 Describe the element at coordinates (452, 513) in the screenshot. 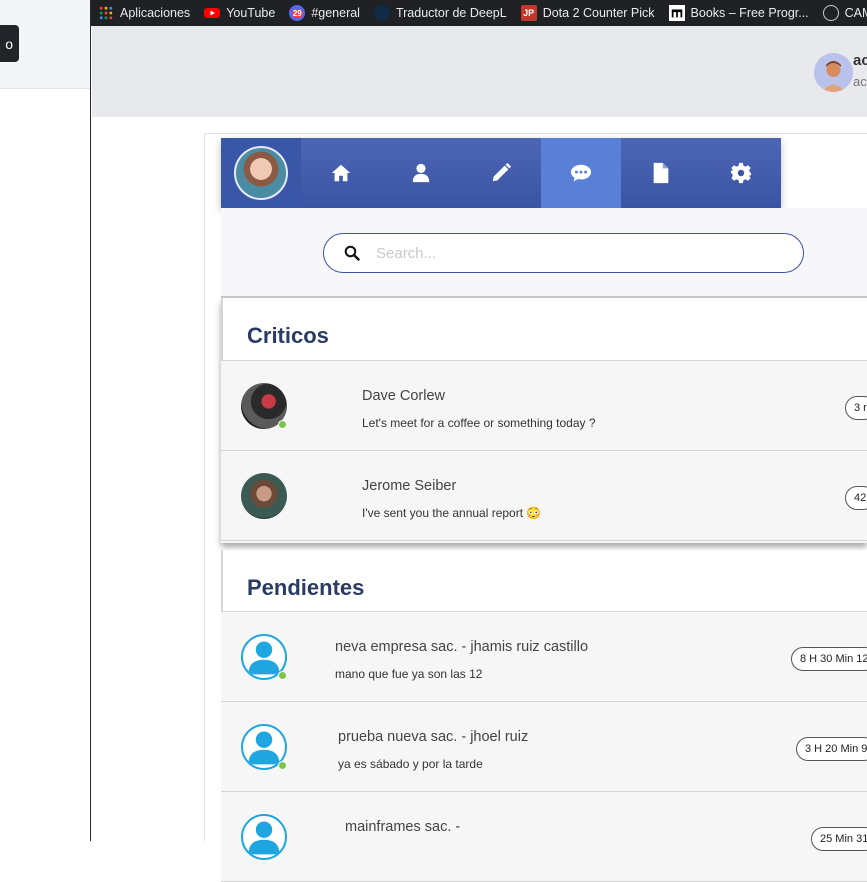

I see `last-message: I've sent you the annual report 😳` at that location.